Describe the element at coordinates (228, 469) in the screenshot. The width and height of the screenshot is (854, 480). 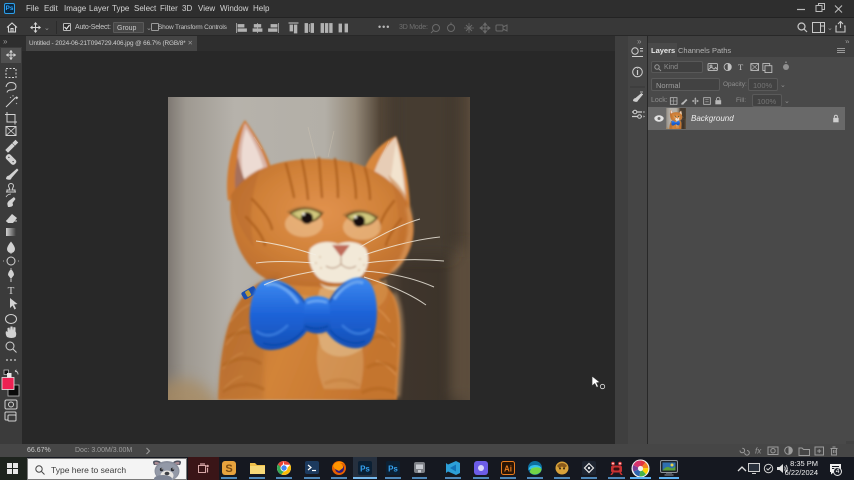
I see `svg-text: S` at that location.